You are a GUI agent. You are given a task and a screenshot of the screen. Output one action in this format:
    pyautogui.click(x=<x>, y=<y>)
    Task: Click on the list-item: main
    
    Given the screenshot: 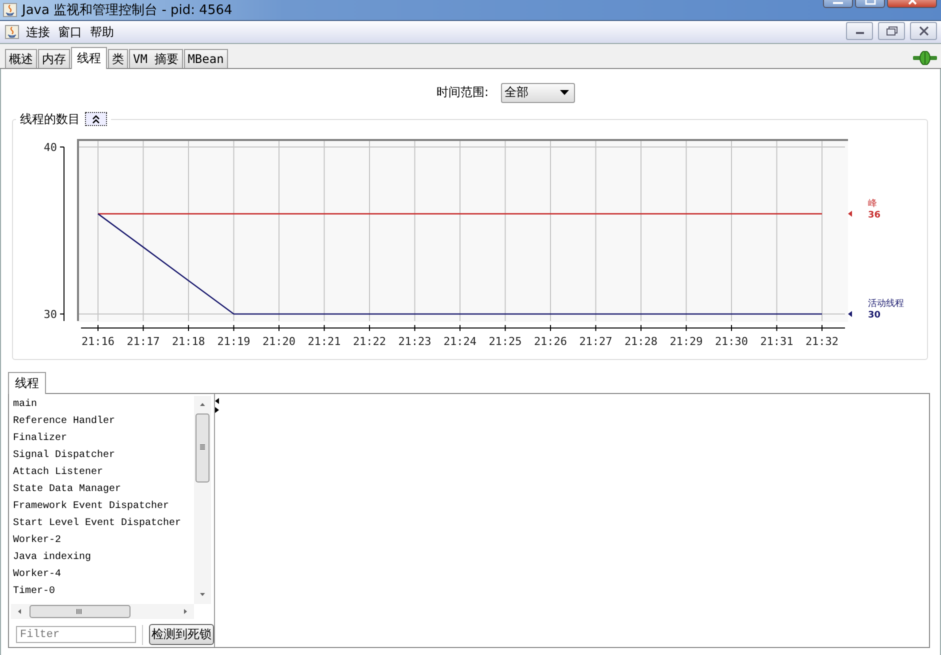 What is the action you would take?
    pyautogui.click(x=102, y=404)
    